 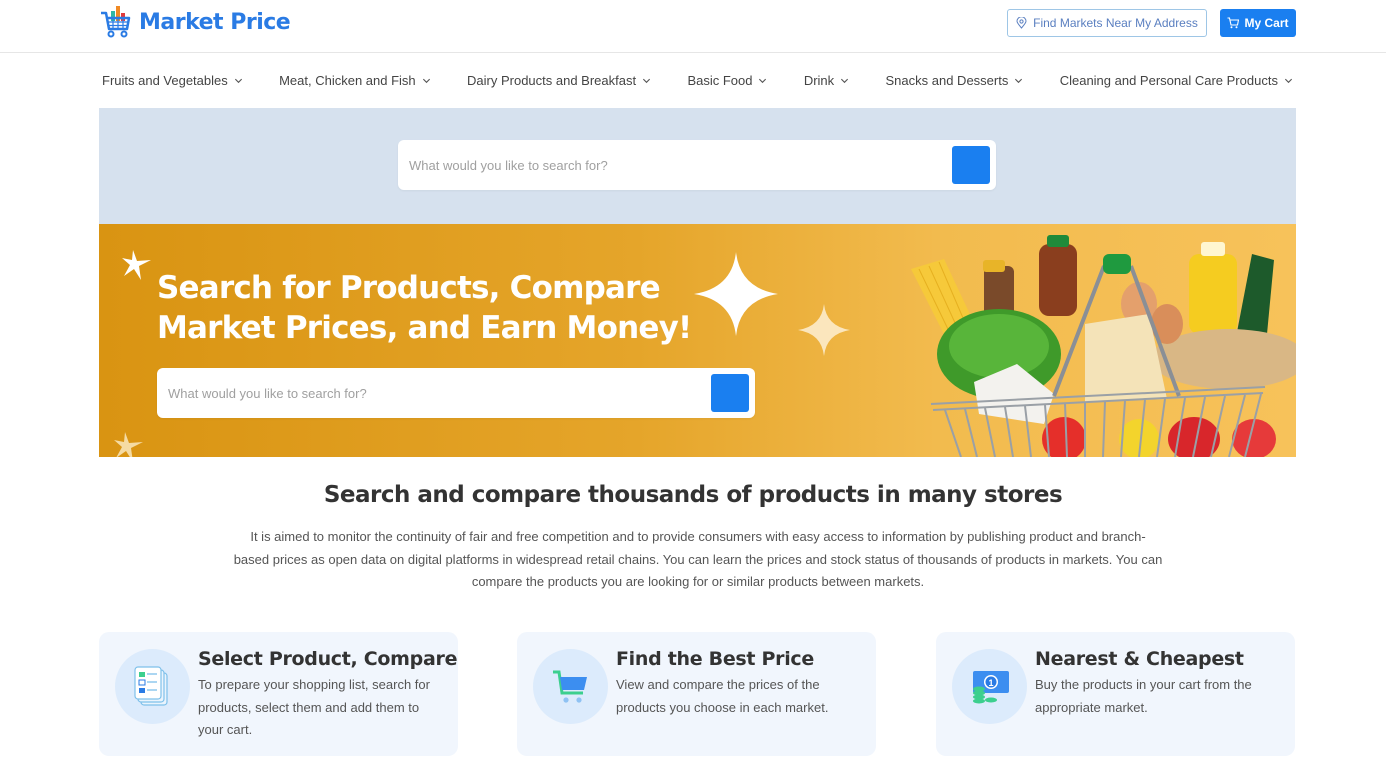 What do you see at coordinates (675, 165) in the screenshot?
I see `search-input` at bounding box center [675, 165].